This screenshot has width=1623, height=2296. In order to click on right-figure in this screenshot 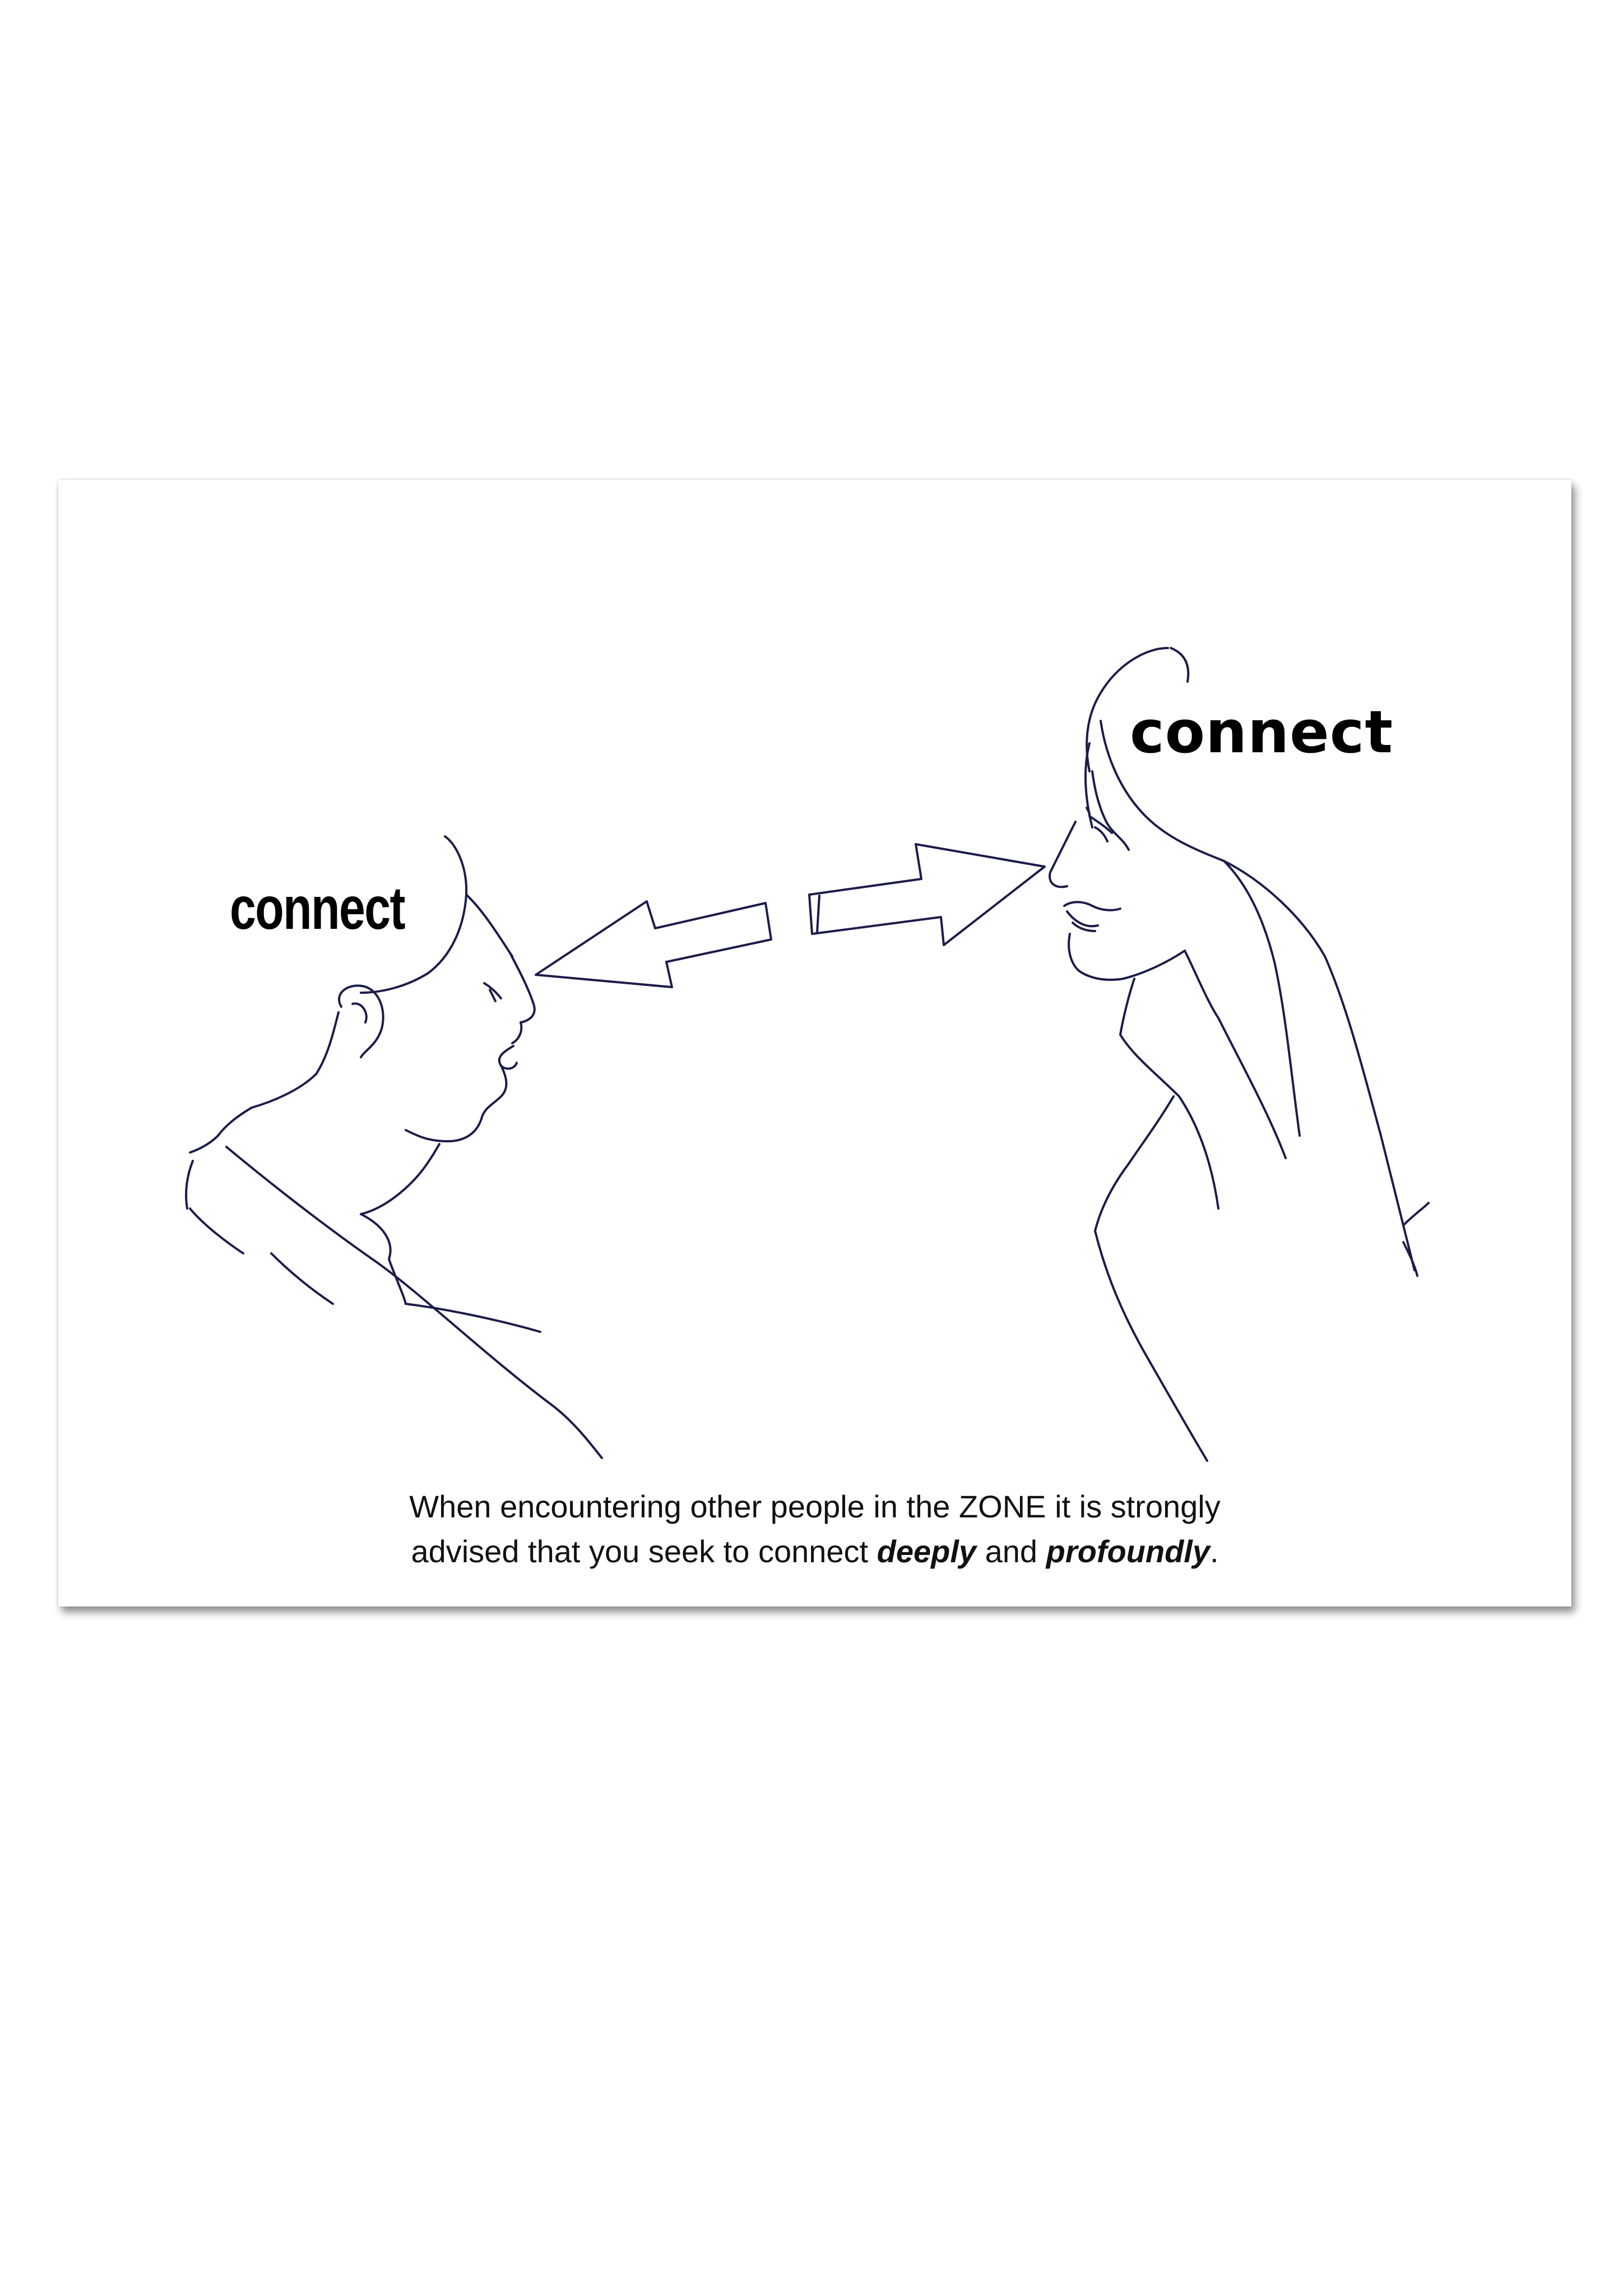, I will do `click(1240, 1054)`.